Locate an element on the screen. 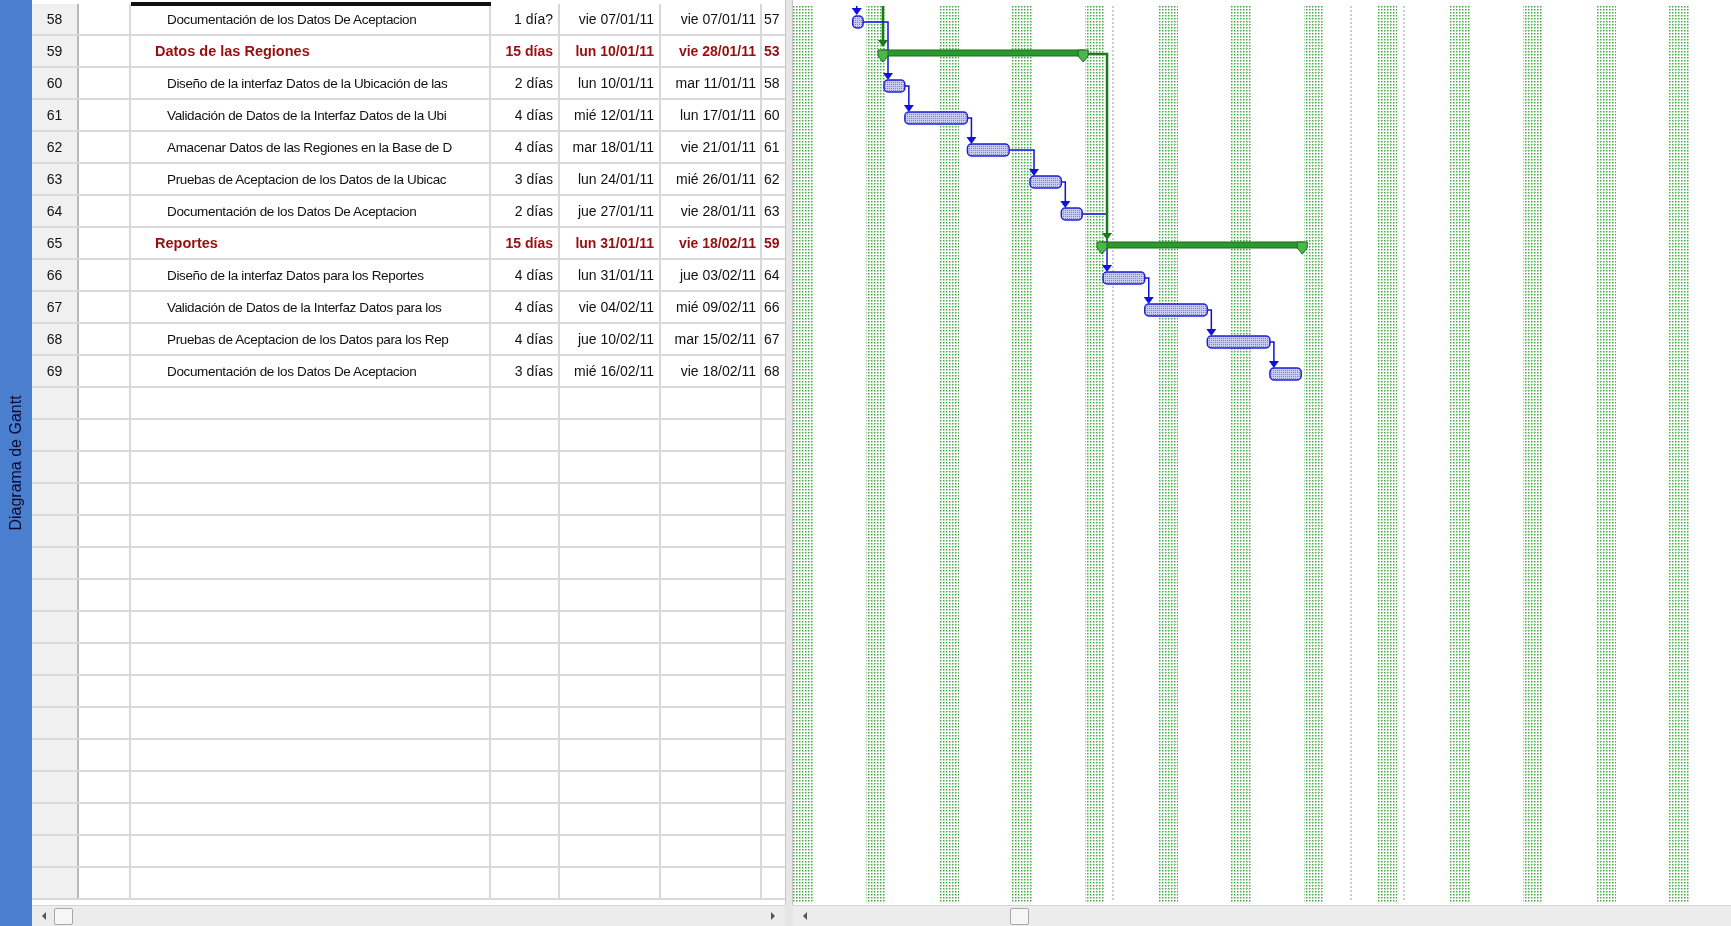  task-name-cell: Datos de las Regiones is located at coordinates (311, 51).